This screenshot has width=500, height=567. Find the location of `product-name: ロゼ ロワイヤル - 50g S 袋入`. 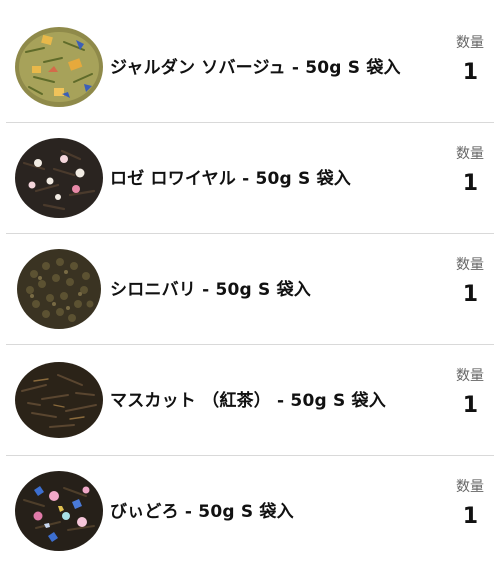

product-name: ロゼ ロワイヤル - 50g S 袋入 is located at coordinates (260, 178).